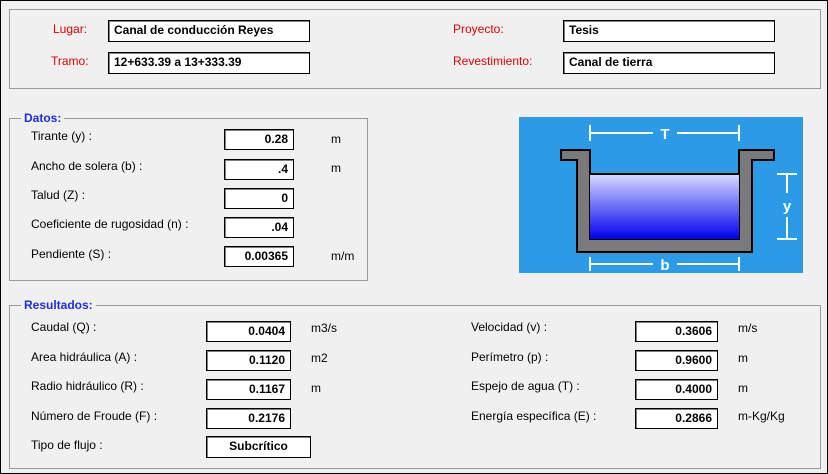 Image resolution: width=828 pixels, height=474 pixels. Describe the element at coordinates (761, 416) in the screenshot. I see `energia-unit: m-Kg/Kg` at that location.